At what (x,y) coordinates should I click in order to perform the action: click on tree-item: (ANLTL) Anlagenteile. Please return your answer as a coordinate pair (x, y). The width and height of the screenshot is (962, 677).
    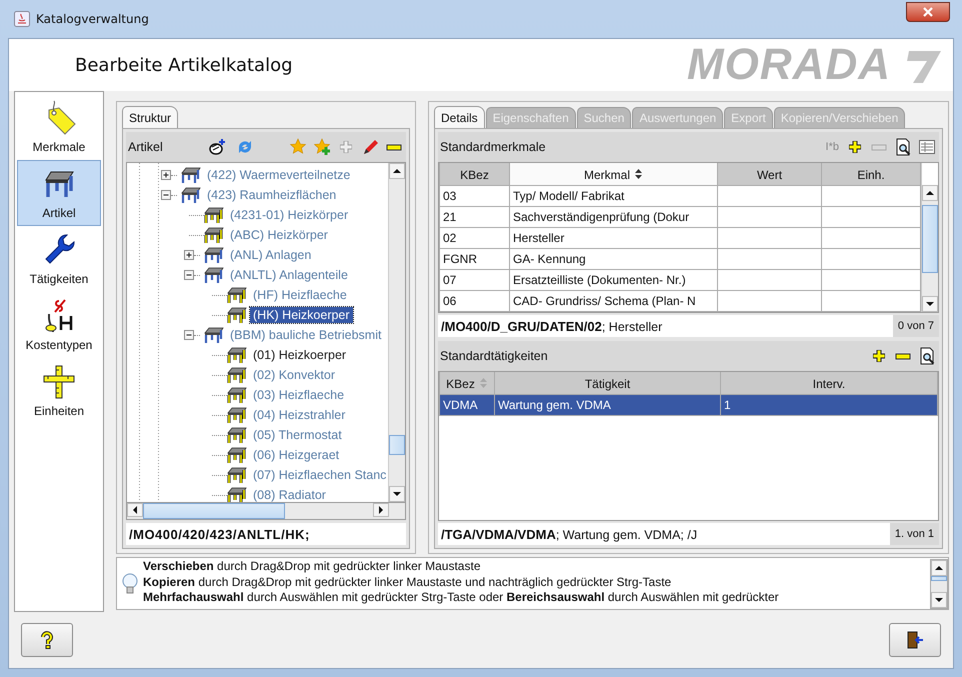
    Looking at the image, I should click on (289, 275).